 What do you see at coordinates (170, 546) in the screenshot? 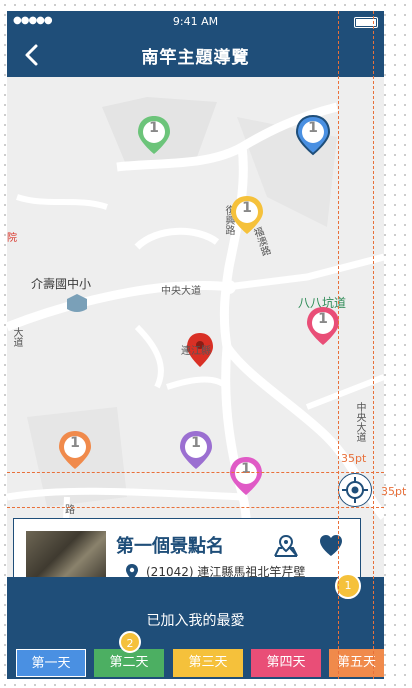
I see `spot-name: 第一個景點名` at bounding box center [170, 546].